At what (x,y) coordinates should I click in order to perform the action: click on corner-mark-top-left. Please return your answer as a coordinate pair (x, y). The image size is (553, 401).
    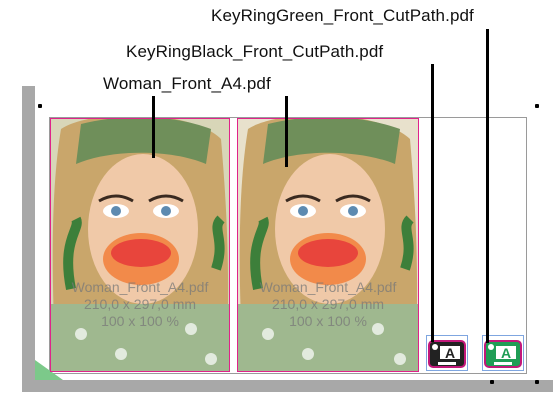
    Looking at the image, I should click on (40, 106).